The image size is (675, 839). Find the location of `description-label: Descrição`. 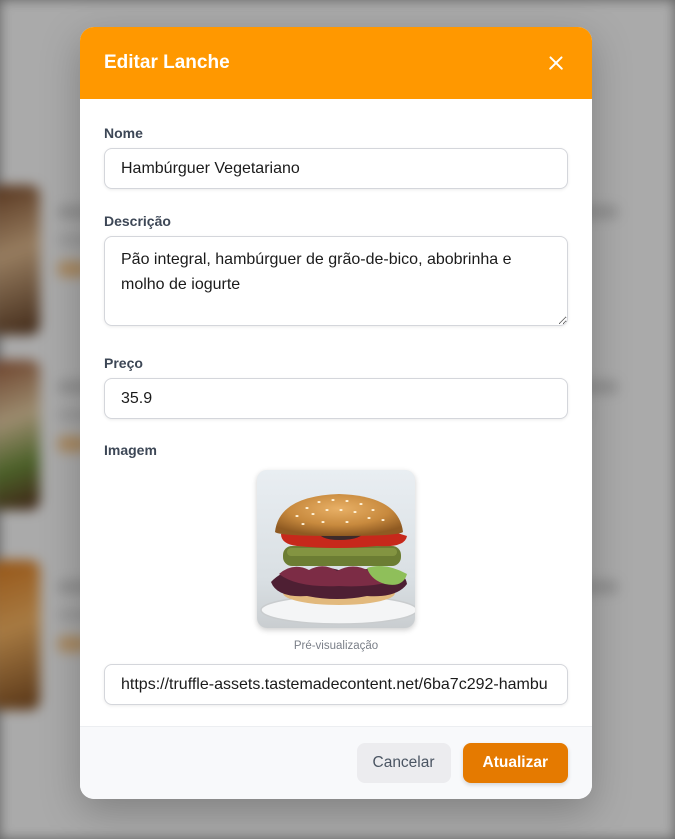

description-label: Descrição is located at coordinates (137, 221).